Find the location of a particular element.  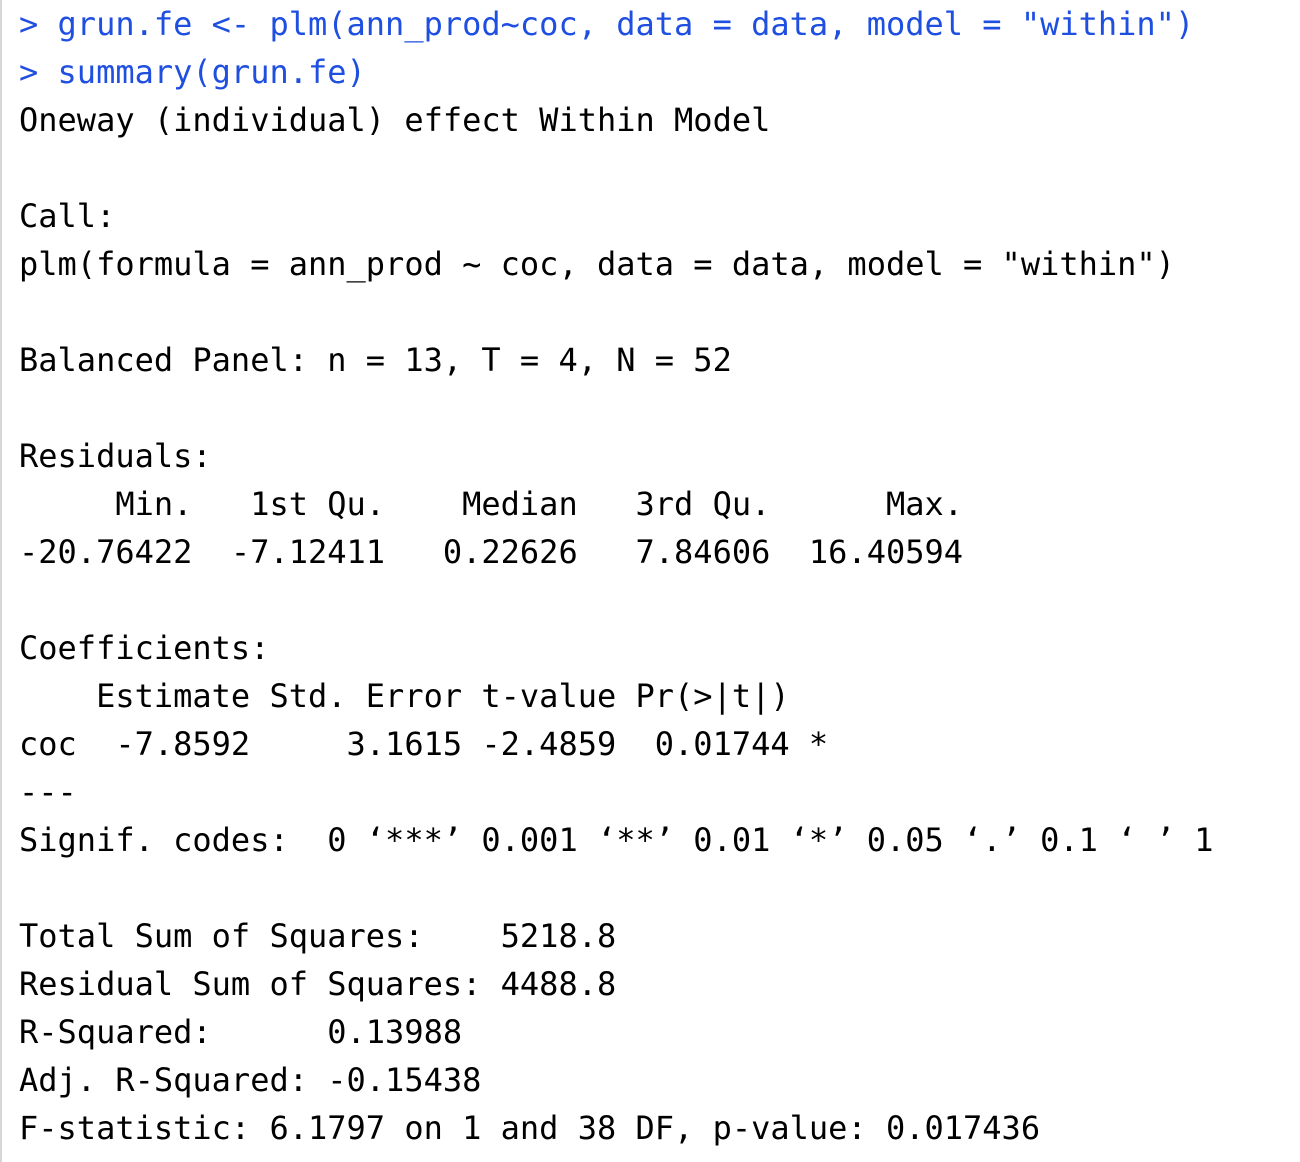

call-header: Call: is located at coordinates (67, 216).